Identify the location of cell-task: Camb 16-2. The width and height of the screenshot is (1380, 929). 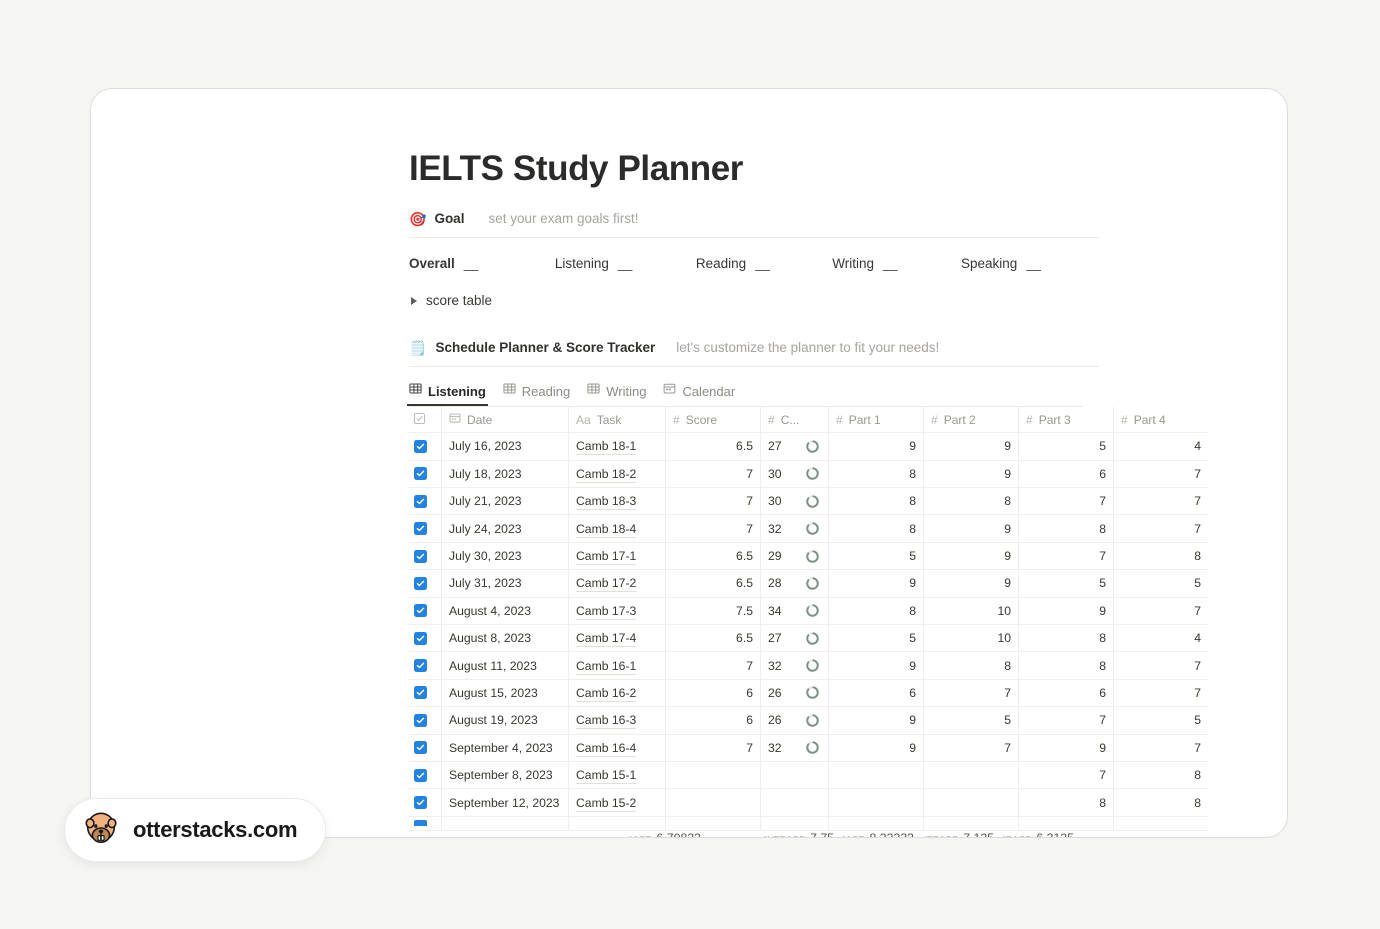
(617, 693).